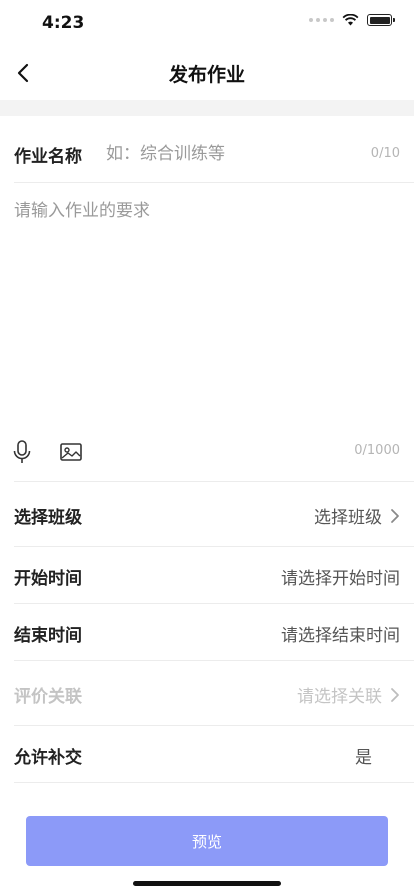 The width and height of the screenshot is (414, 896). What do you see at coordinates (48, 518) in the screenshot?
I see `select-class-label: 选择班级` at bounding box center [48, 518].